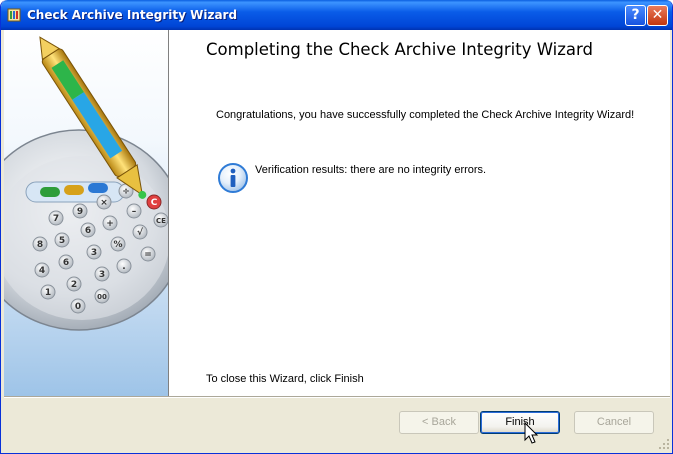 The width and height of the screenshot is (673, 454). What do you see at coordinates (161, 221) in the screenshot?
I see `svg-text: CE` at bounding box center [161, 221].